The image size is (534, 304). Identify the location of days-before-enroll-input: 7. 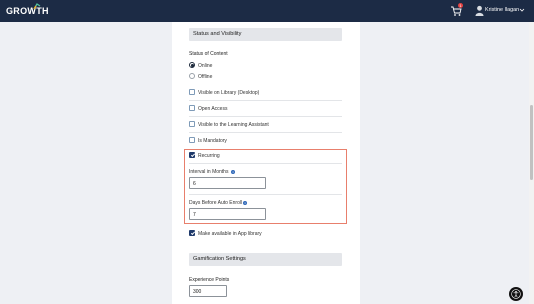
(227, 214).